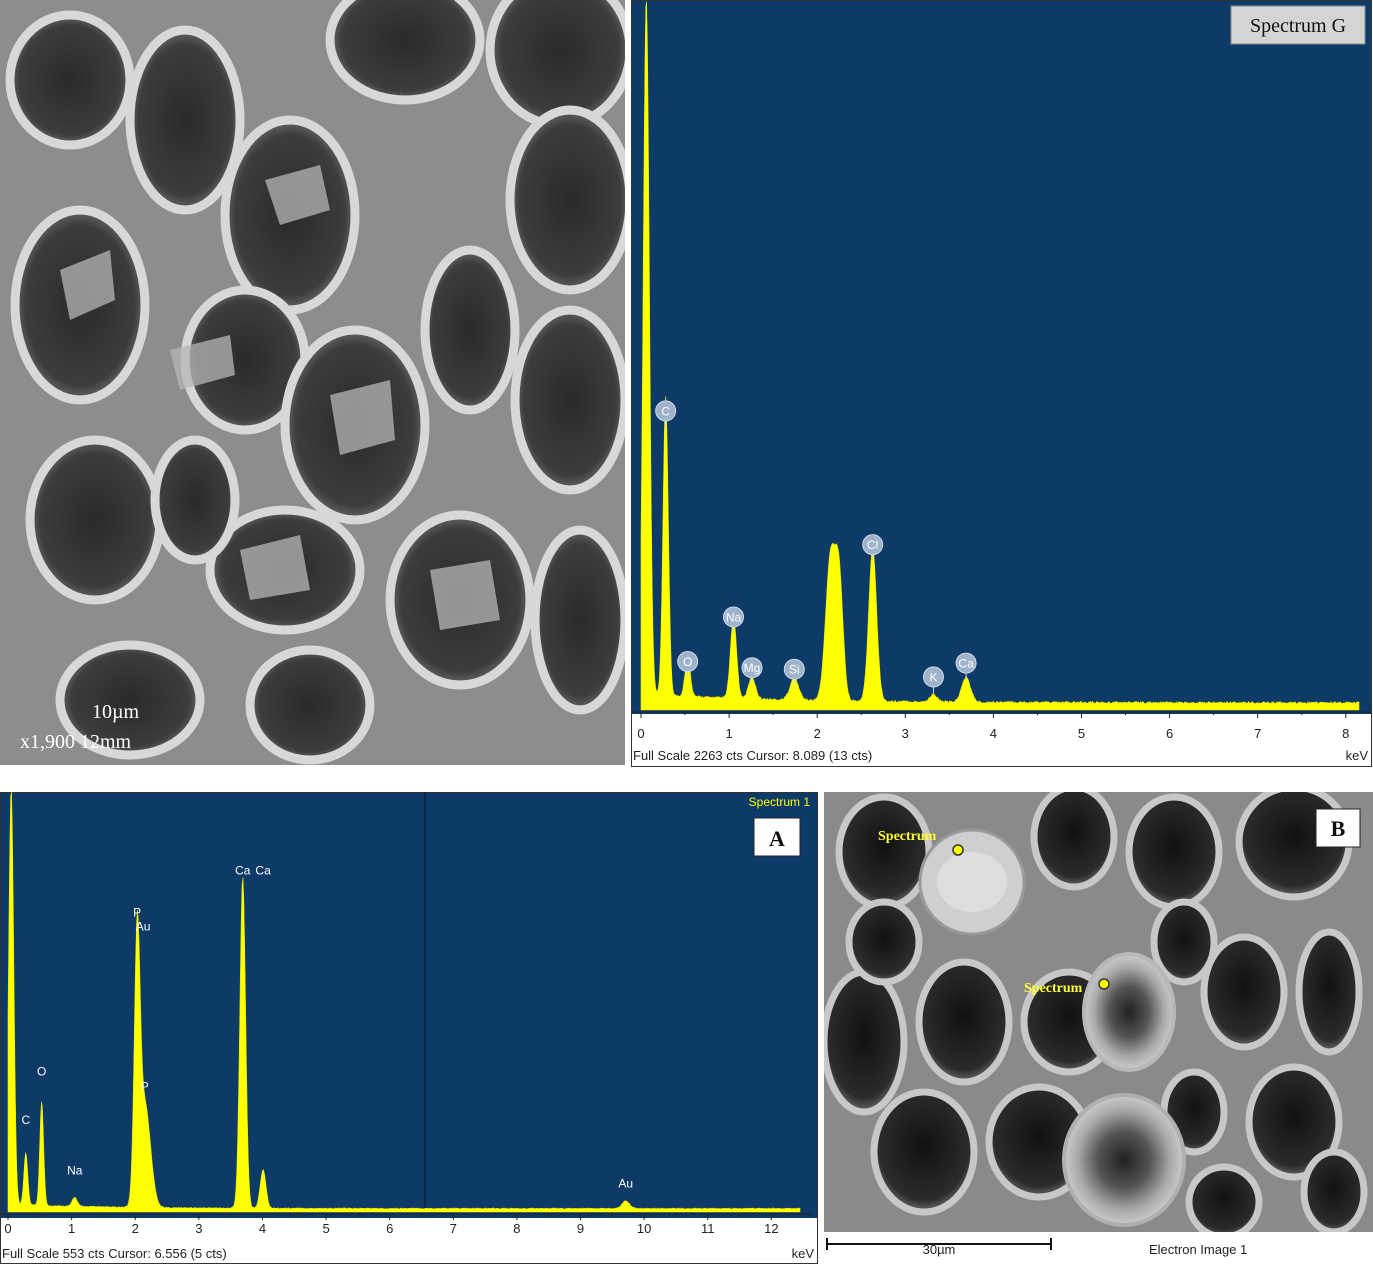 The width and height of the screenshot is (1373, 1265). I want to click on panel-letter-a: A, so click(777, 837).